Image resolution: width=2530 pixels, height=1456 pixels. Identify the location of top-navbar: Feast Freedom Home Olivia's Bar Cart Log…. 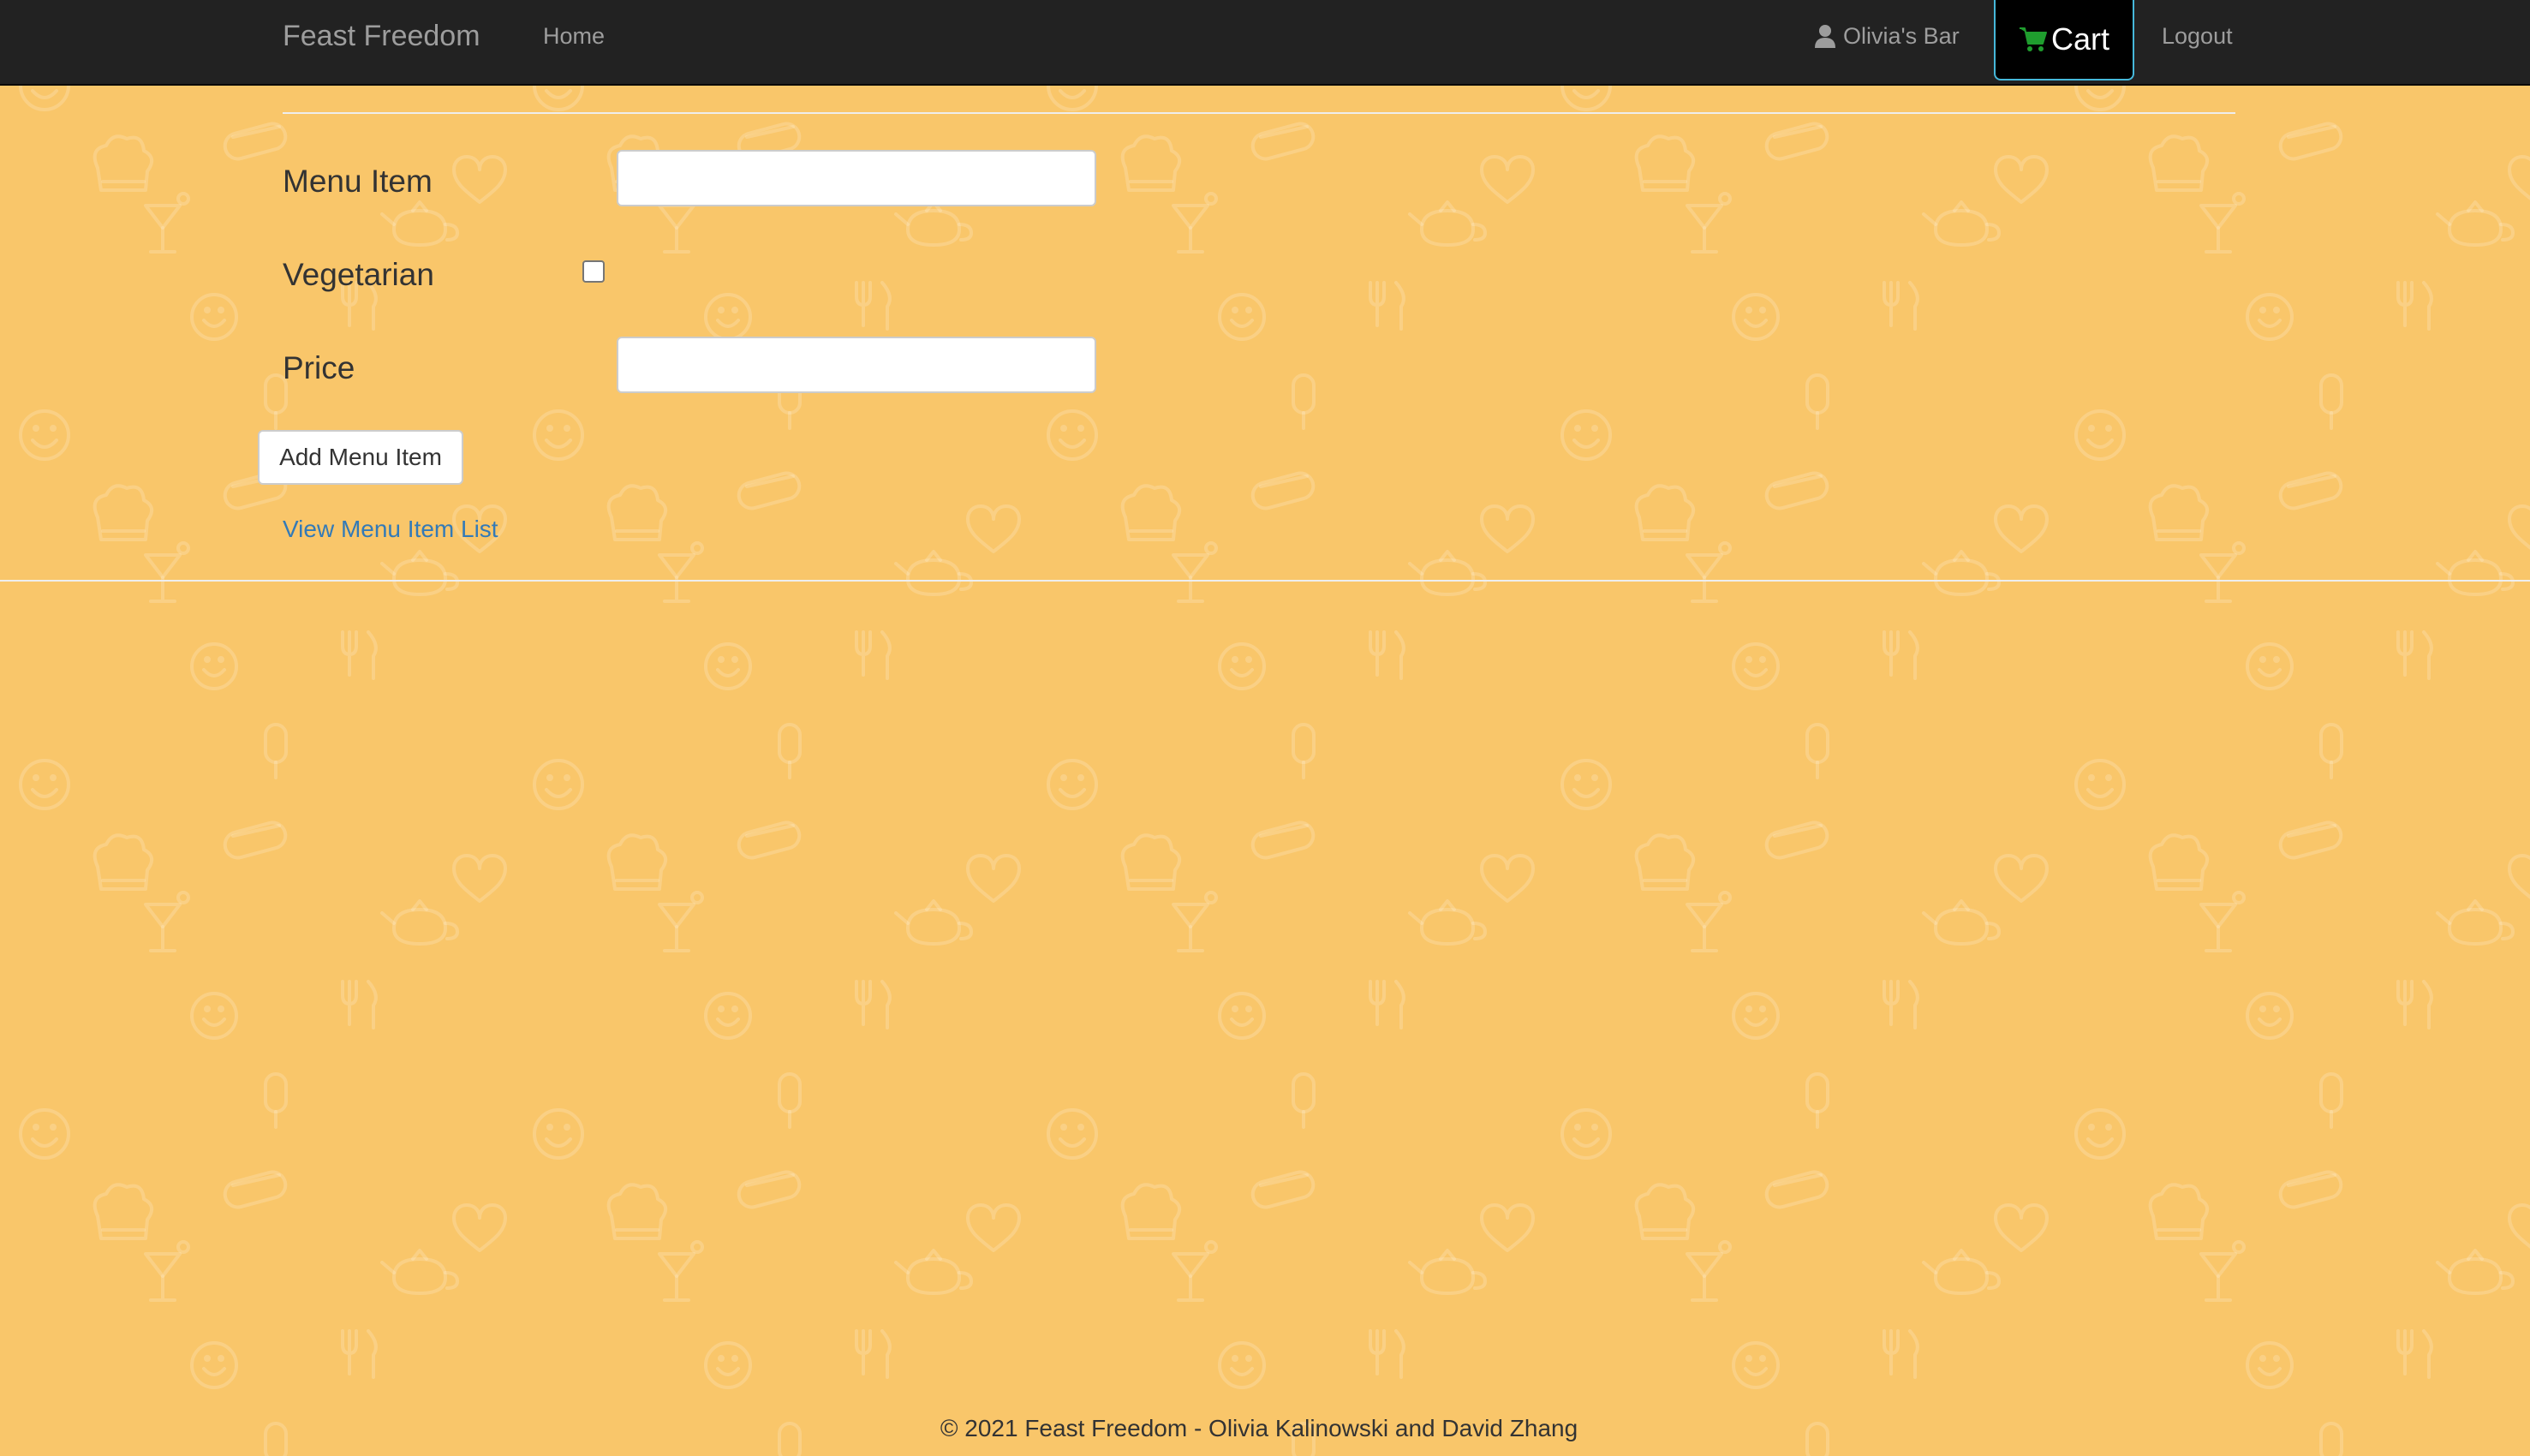
(1265, 43).